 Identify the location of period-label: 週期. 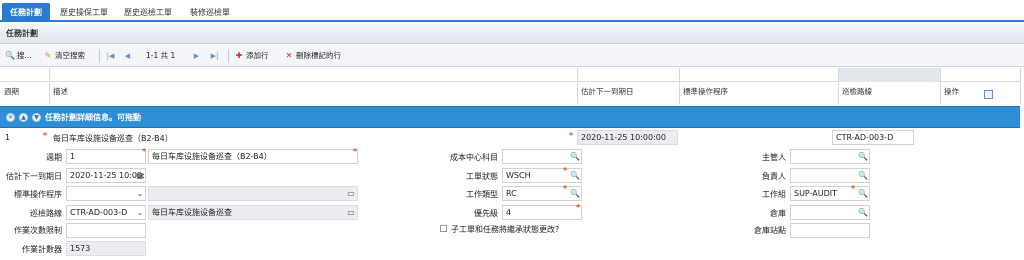
(54, 157).